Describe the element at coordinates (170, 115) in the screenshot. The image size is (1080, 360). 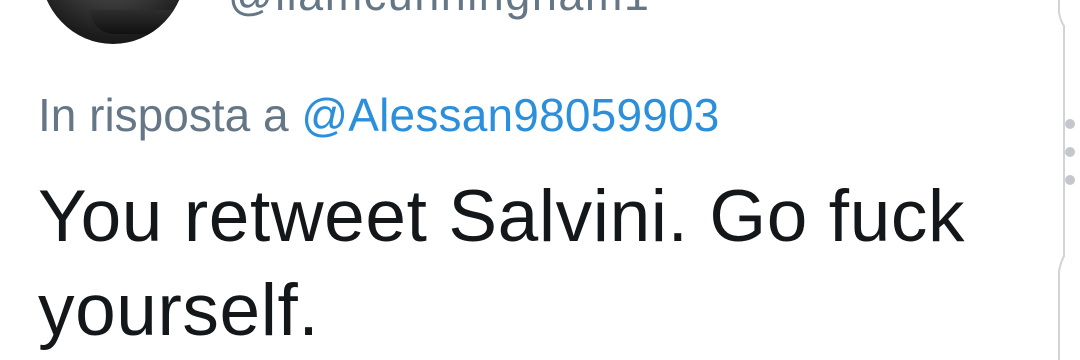
I see `reply-prefix: In risposta a` at that location.